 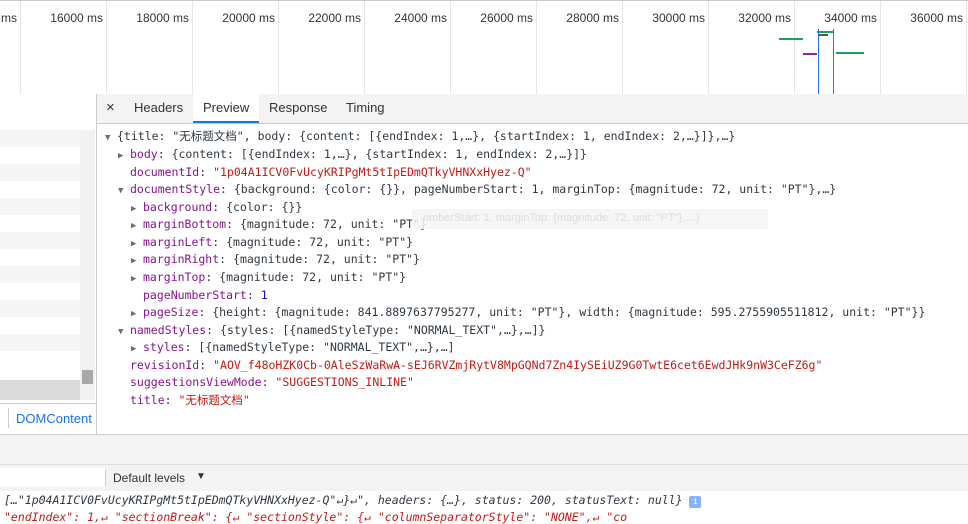 What do you see at coordinates (87, 265) in the screenshot?
I see `scrollbar-track` at bounding box center [87, 265].